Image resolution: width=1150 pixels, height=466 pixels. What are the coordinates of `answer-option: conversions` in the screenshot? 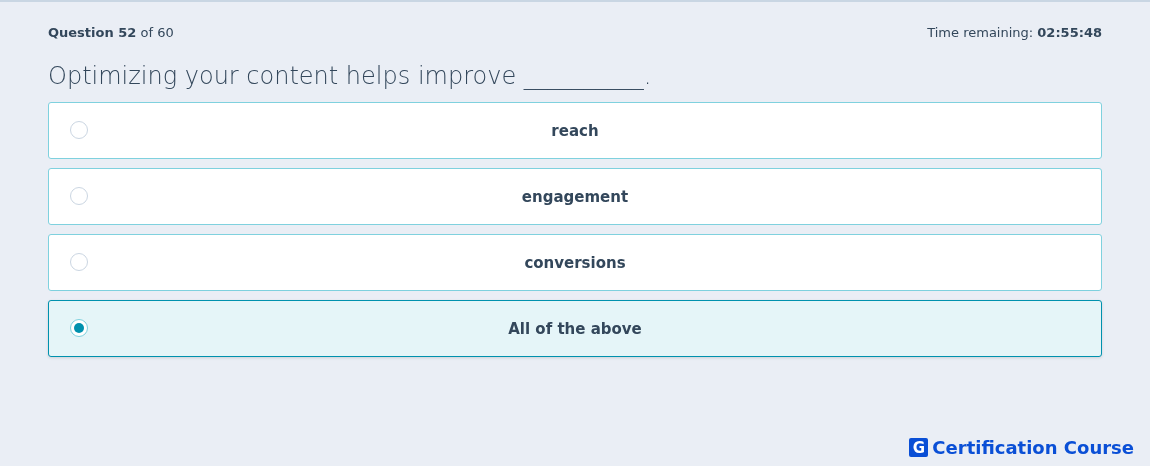 It's located at (575, 262).